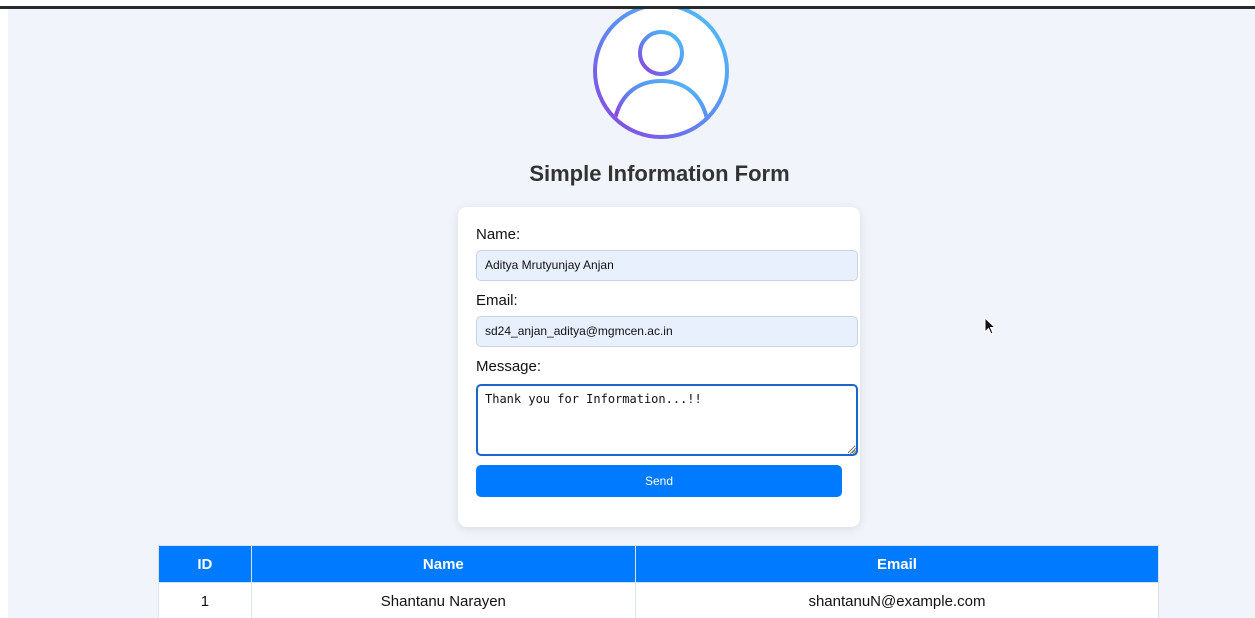 This screenshot has height=618, width=1255. Describe the element at coordinates (498, 234) in the screenshot. I see `name-label: Name:` at that location.